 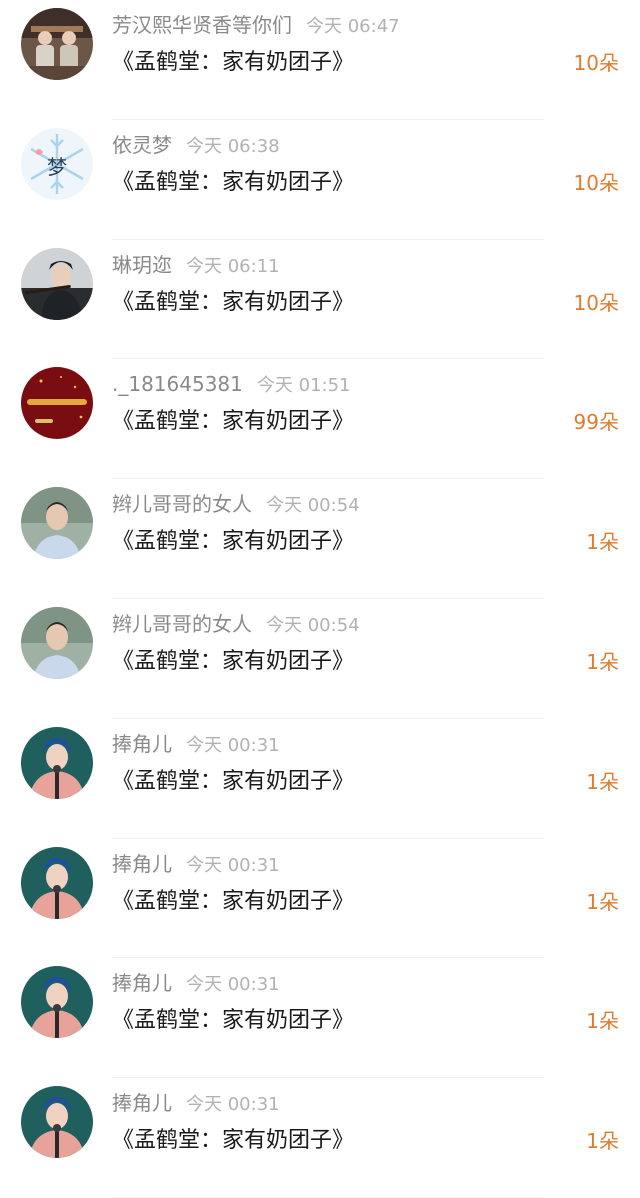 I want to click on red-banner-avatar, so click(x=57, y=403).